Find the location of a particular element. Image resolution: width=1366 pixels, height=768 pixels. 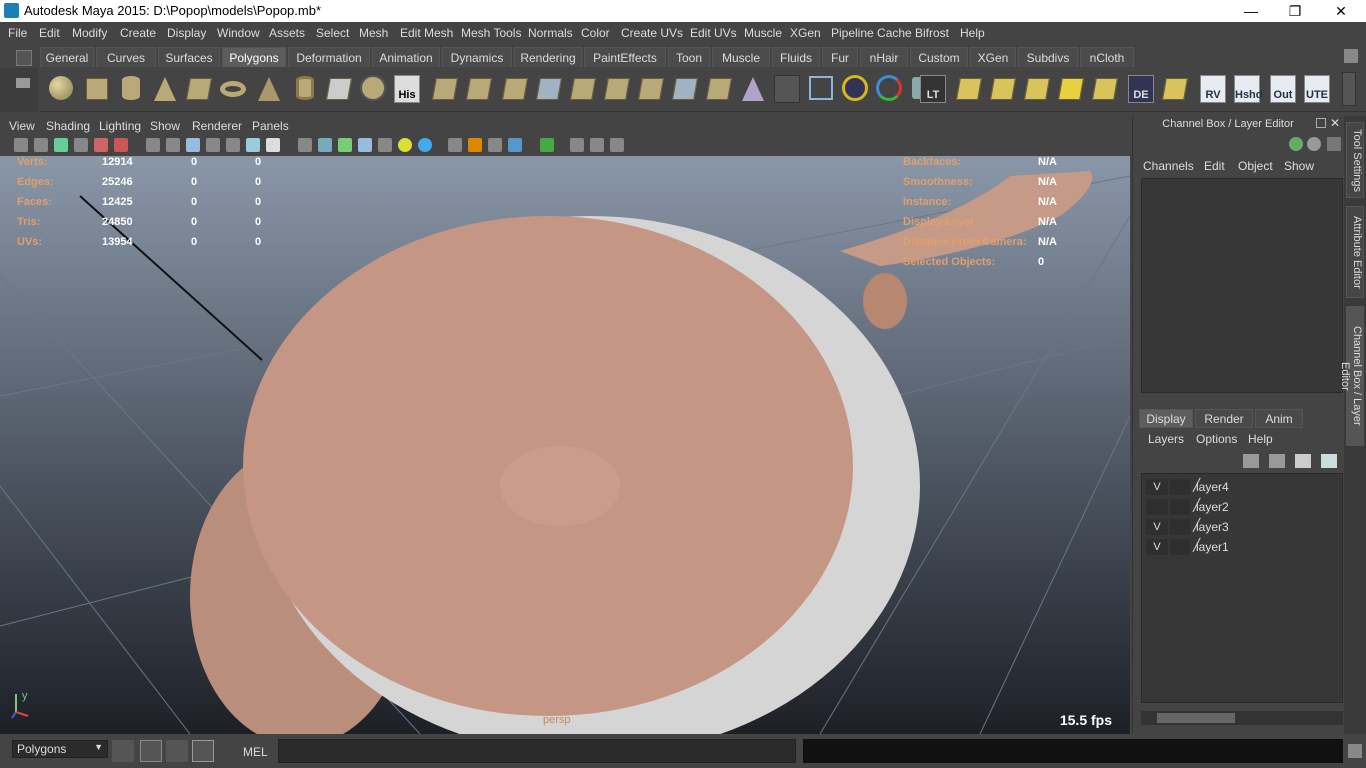

extract-icon is located at coordinates (515, 89).